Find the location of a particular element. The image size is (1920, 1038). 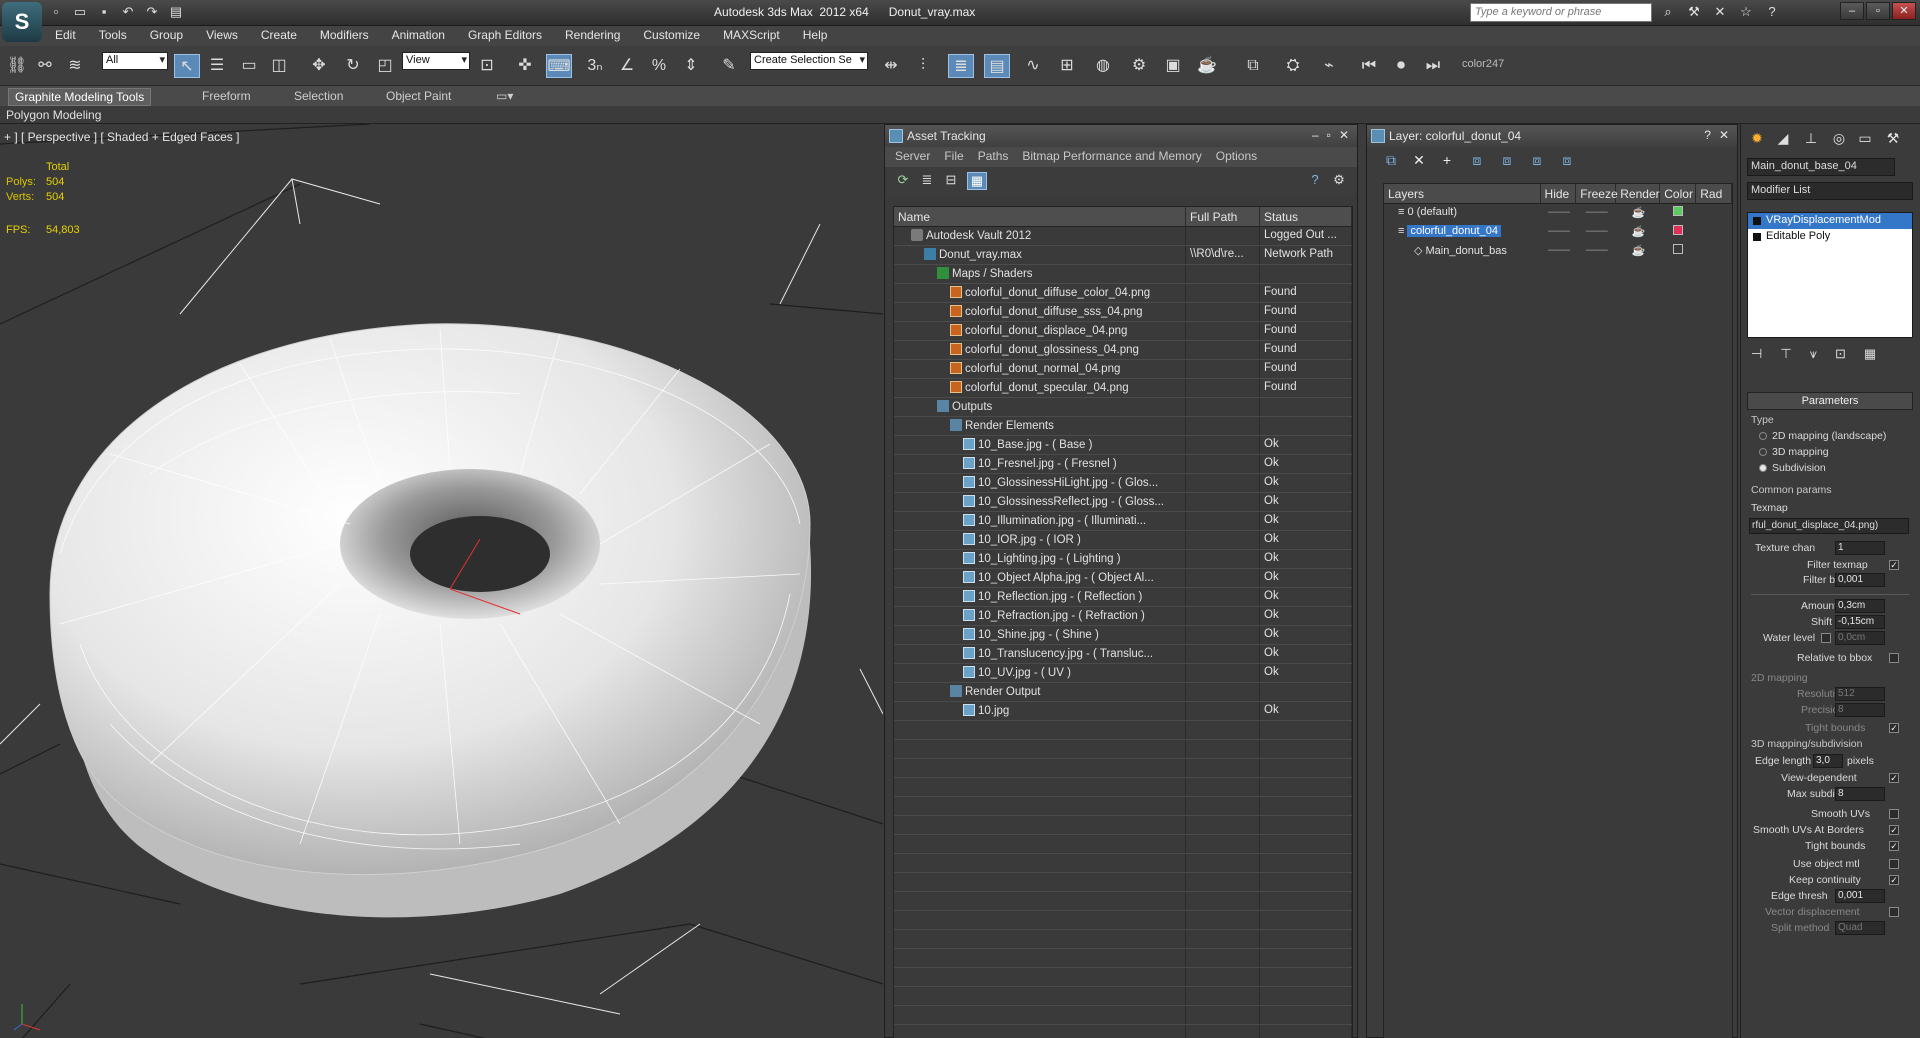

tab-selection: Selection is located at coordinates (318, 96).